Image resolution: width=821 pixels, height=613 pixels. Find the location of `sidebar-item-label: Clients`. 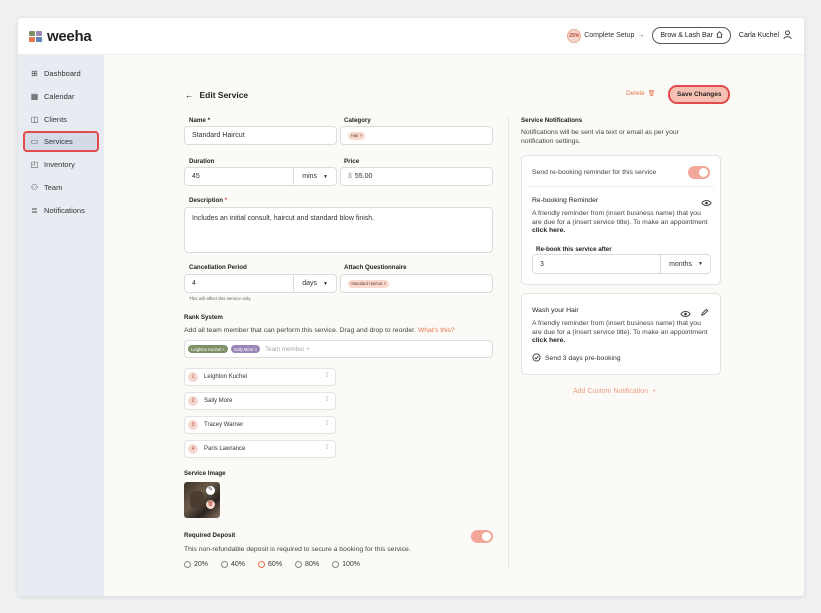

sidebar-item-label: Clients is located at coordinates (55, 119).